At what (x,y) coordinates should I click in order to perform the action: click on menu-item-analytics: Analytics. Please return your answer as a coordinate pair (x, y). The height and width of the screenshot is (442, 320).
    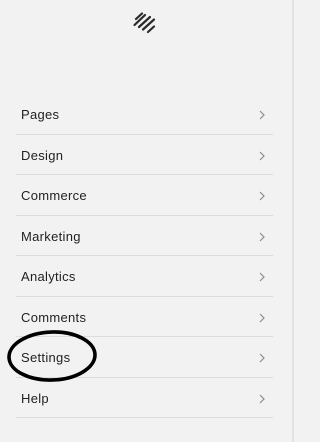
    Looking at the image, I should click on (144, 276).